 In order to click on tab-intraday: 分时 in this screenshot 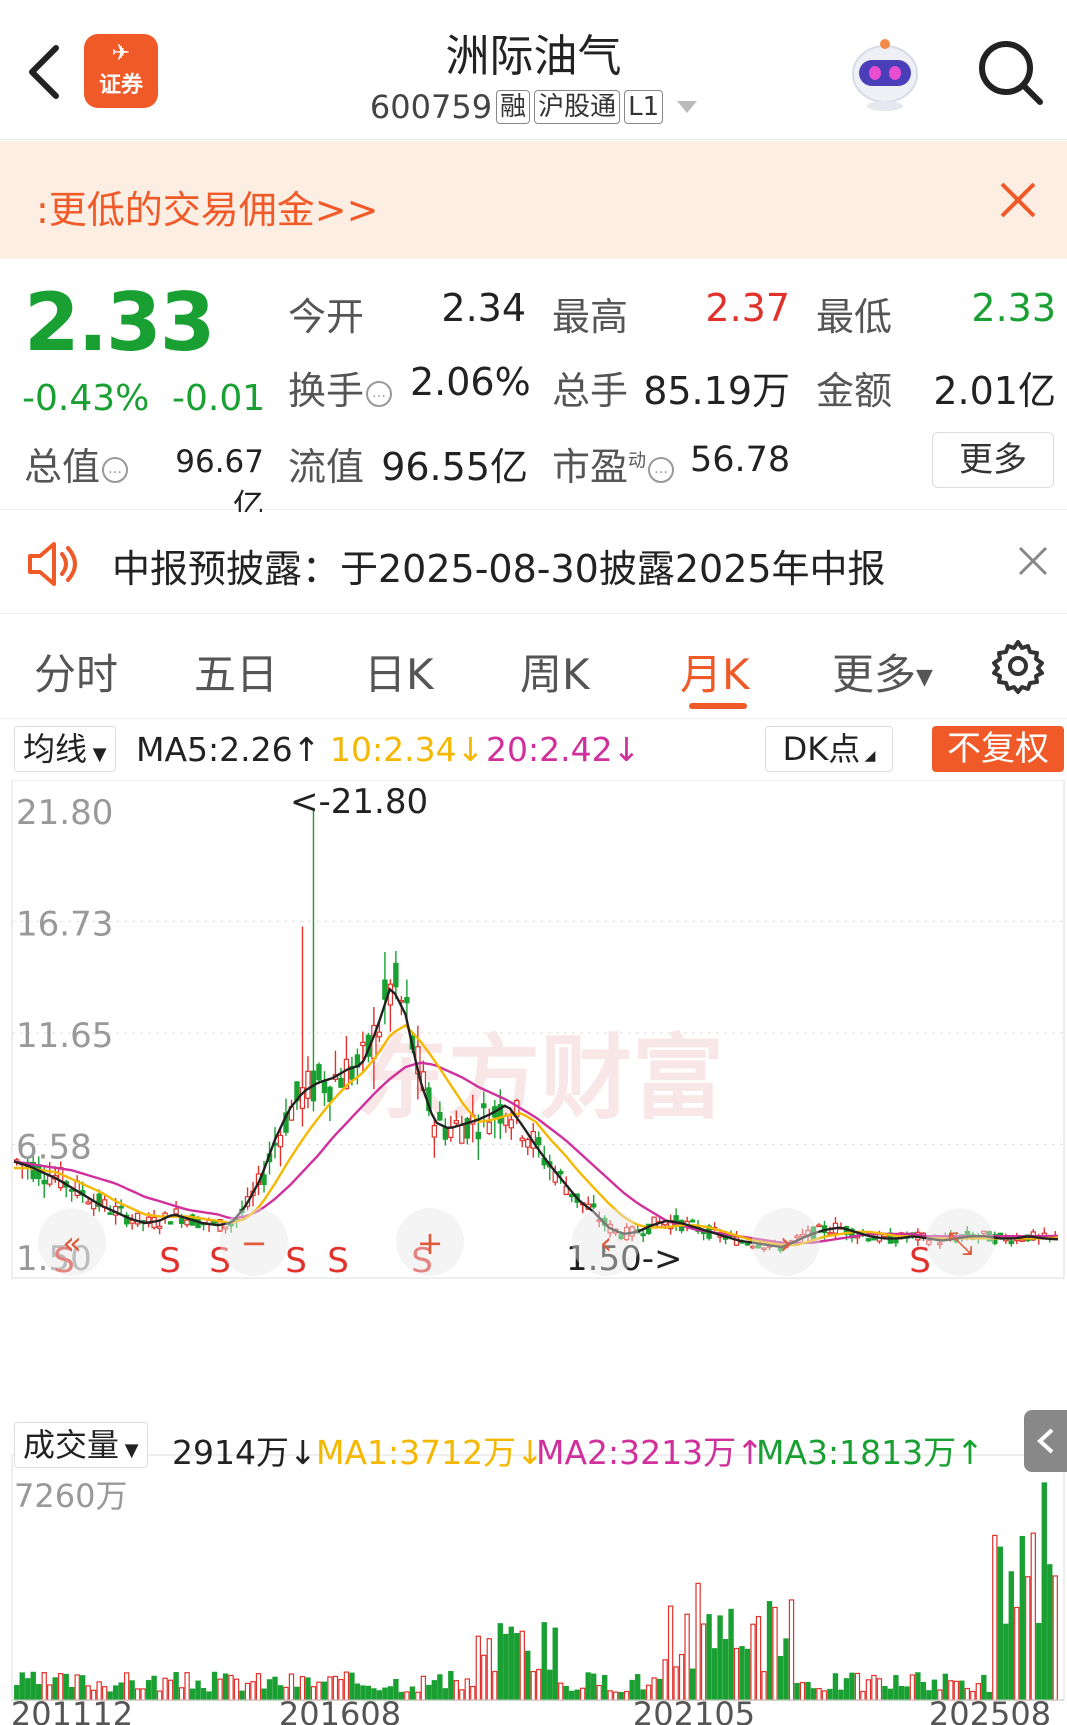, I will do `click(76, 671)`.